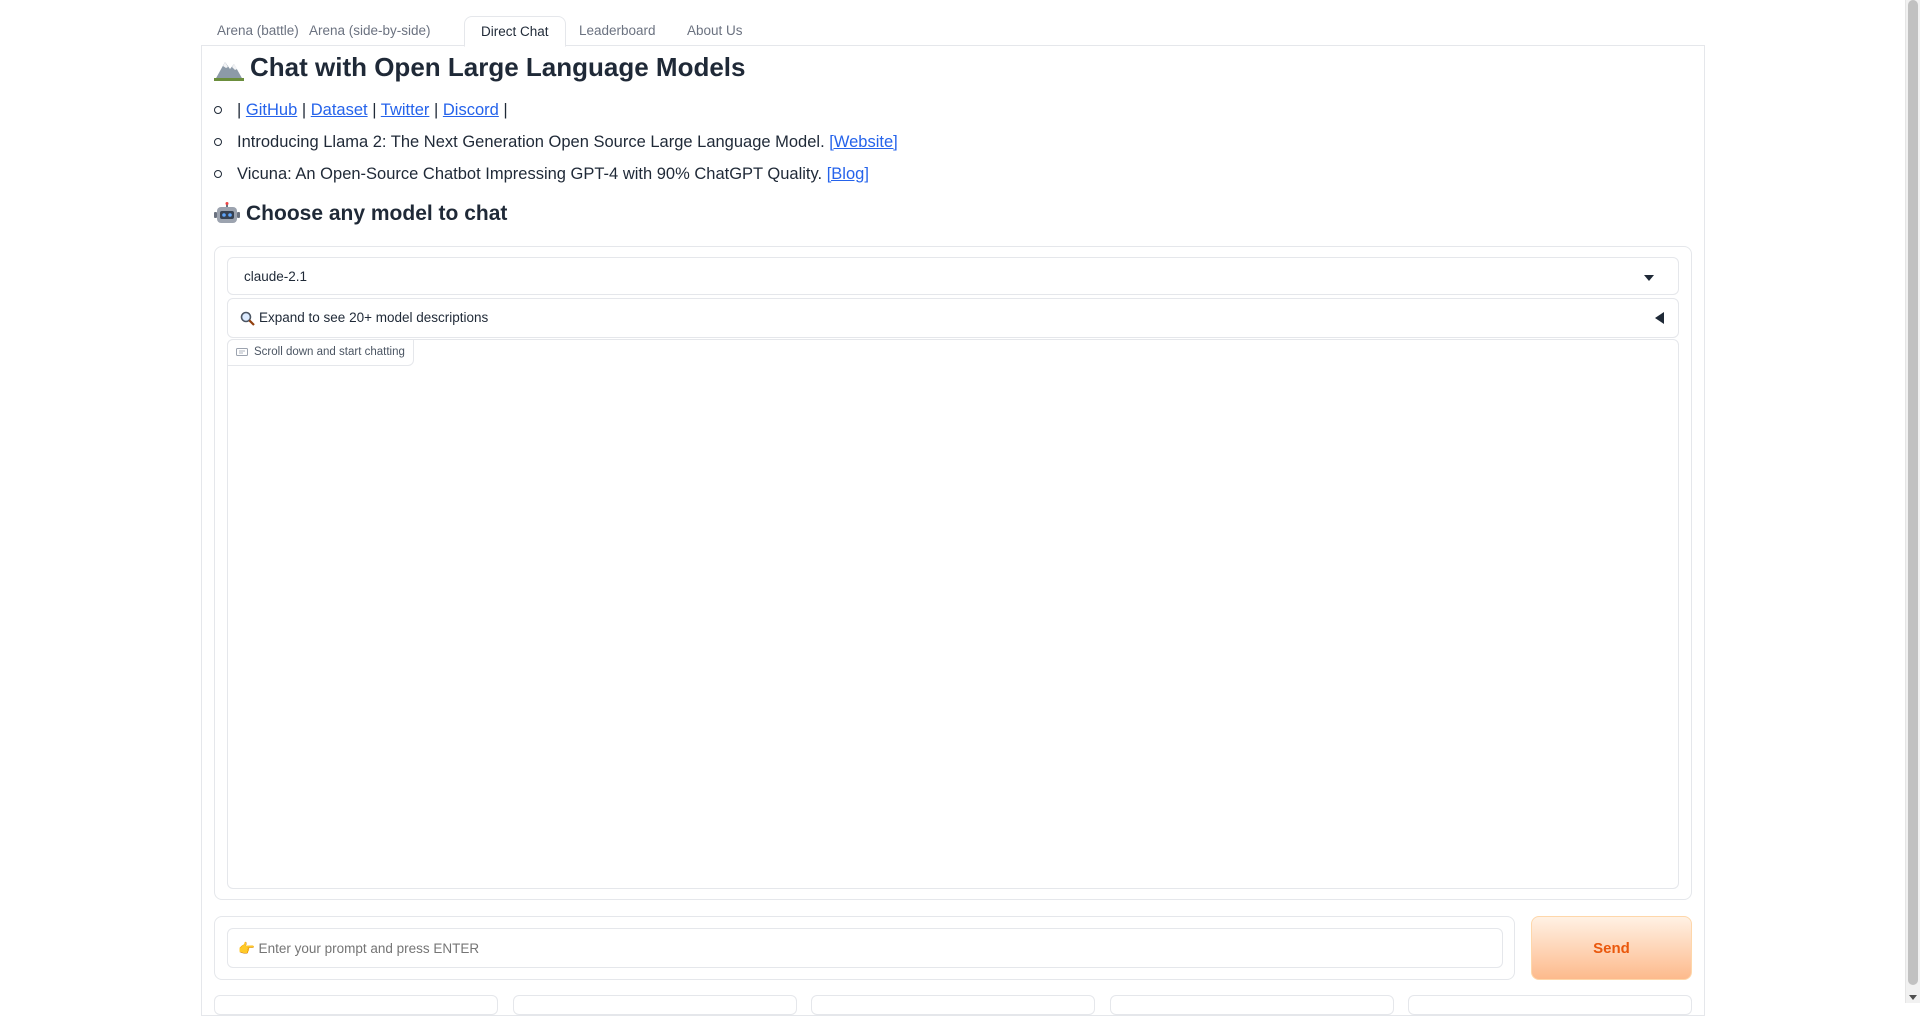  Describe the element at coordinates (377, 213) in the screenshot. I see `section-title-text: Choose any model to chat` at that location.